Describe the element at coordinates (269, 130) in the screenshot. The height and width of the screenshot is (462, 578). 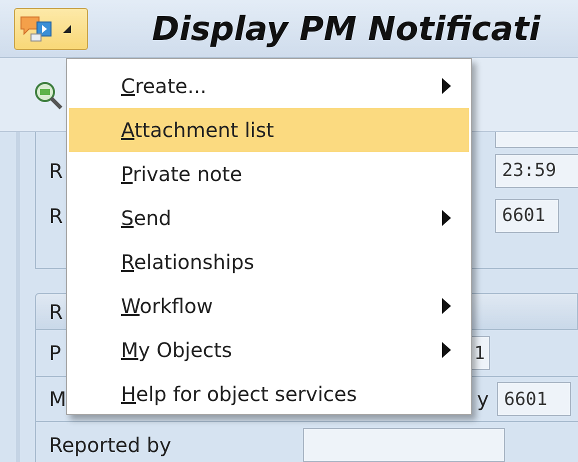
I see `menu-item: Attachment list` at that location.